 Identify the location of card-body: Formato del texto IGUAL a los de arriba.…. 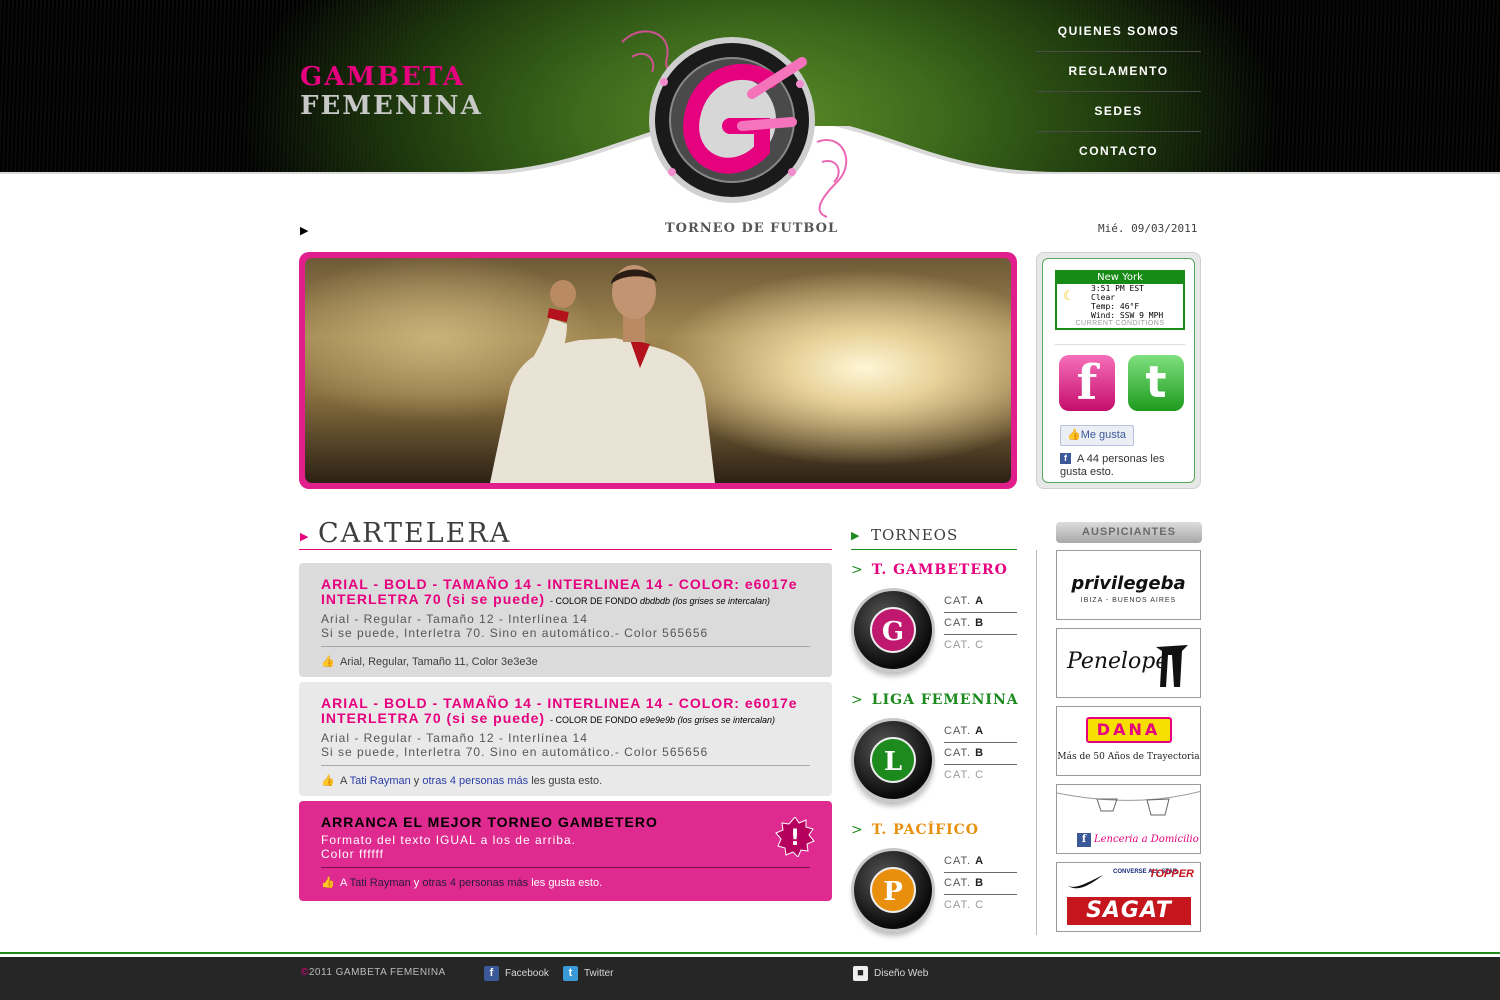
(565, 847).